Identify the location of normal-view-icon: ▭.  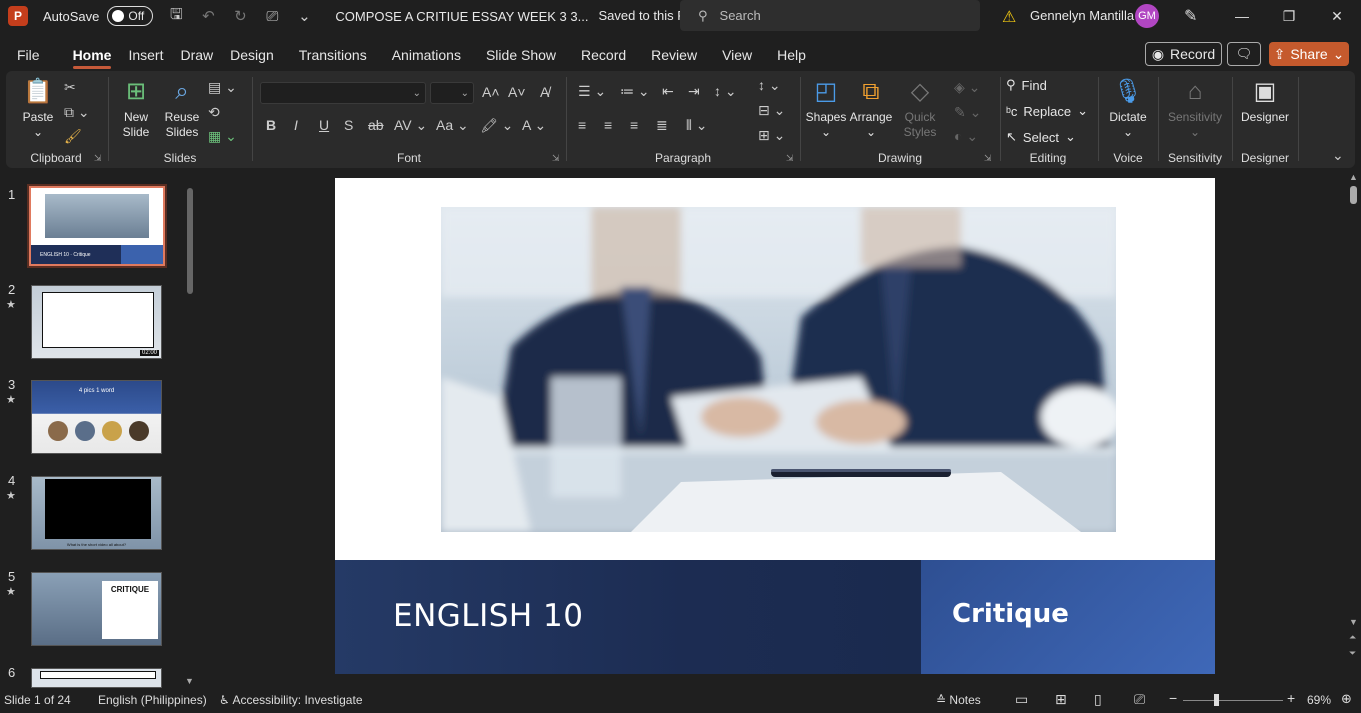
(1021, 699).